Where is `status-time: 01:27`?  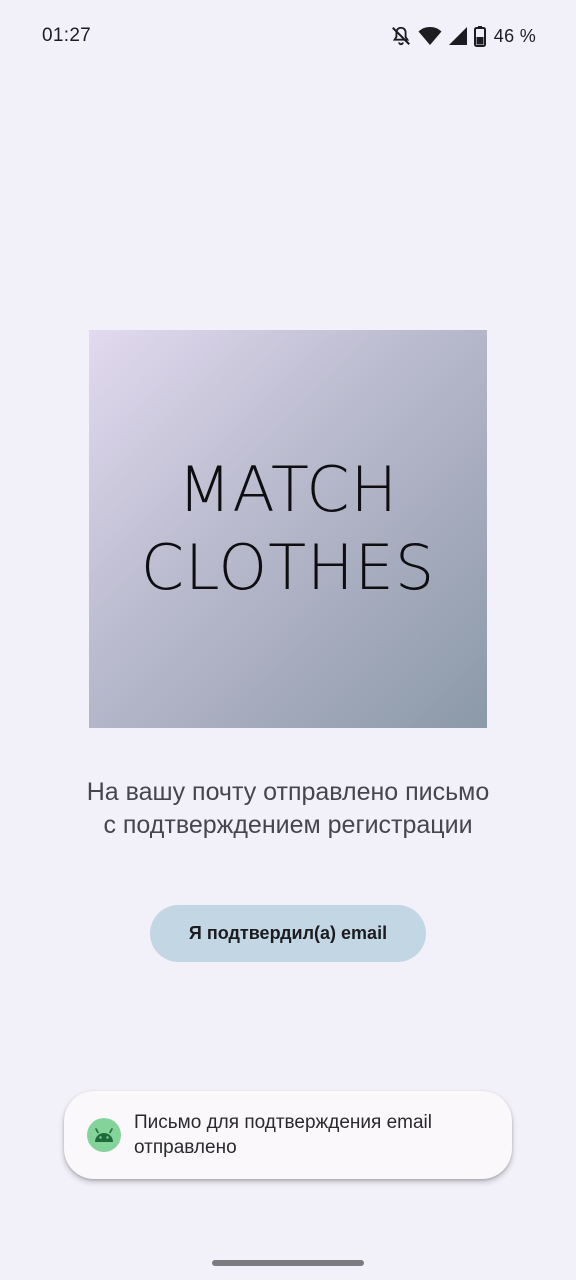 status-time: 01:27 is located at coordinates (67, 35).